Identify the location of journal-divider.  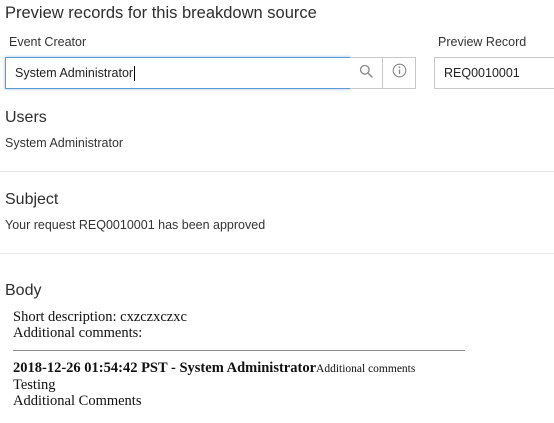
(239, 350).